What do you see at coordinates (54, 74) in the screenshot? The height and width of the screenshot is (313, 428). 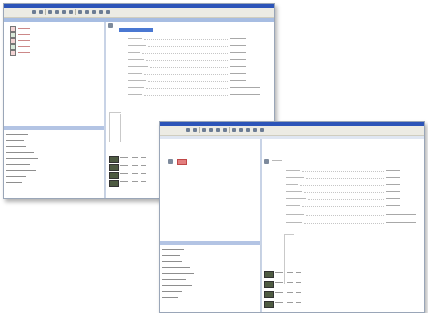 I see `back-window-tree-pane` at bounding box center [54, 74].